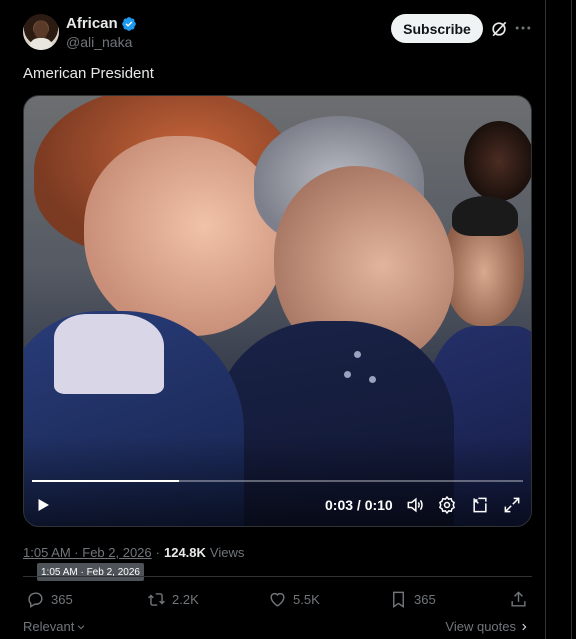 The height and width of the screenshot is (639, 576). What do you see at coordinates (359, 505) in the screenshot?
I see `video-time: 0:03 / 0:10` at bounding box center [359, 505].